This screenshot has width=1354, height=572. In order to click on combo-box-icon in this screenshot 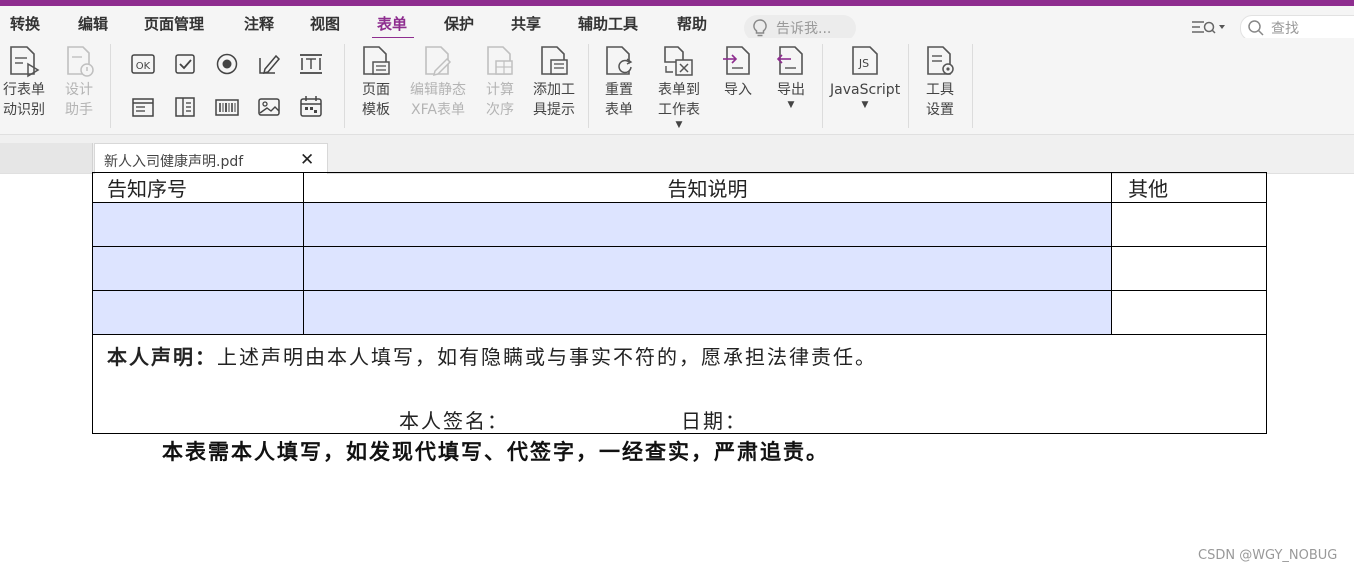, I will do `click(143, 107)`.